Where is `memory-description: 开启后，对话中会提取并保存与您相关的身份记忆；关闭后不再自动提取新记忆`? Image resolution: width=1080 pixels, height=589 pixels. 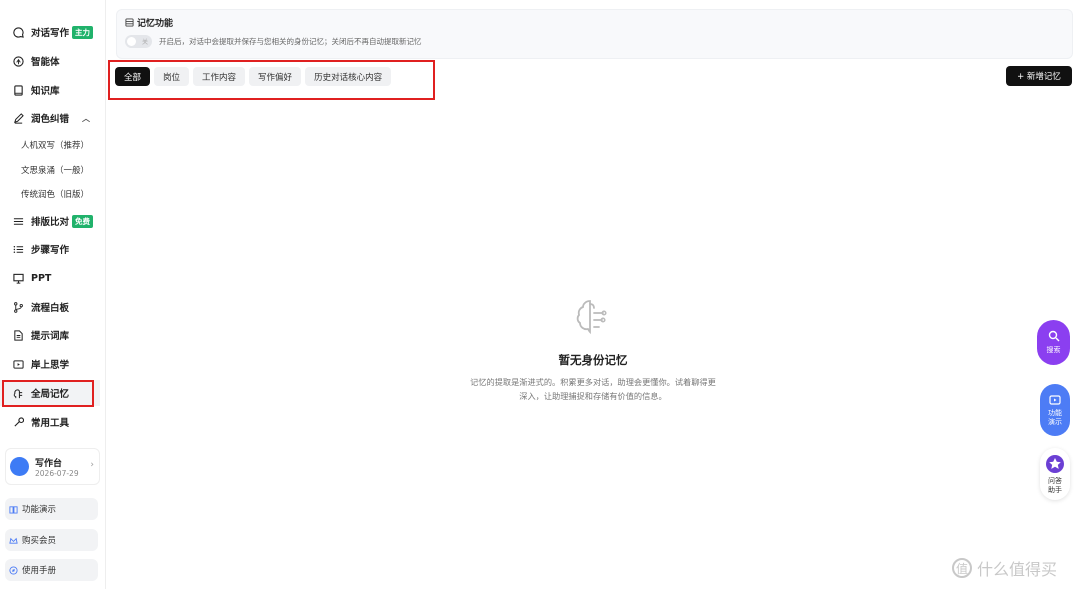
memory-description: 开启后，对话中会提取并保存与您相关的身份记忆；关闭后不再自动提取新记忆 is located at coordinates (290, 41).